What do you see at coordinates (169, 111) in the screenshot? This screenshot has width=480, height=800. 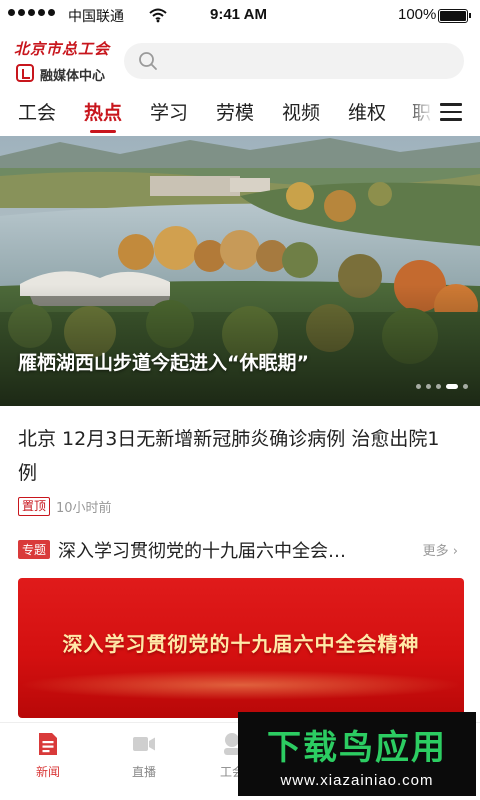 I see `tab-study: 学习` at bounding box center [169, 111].